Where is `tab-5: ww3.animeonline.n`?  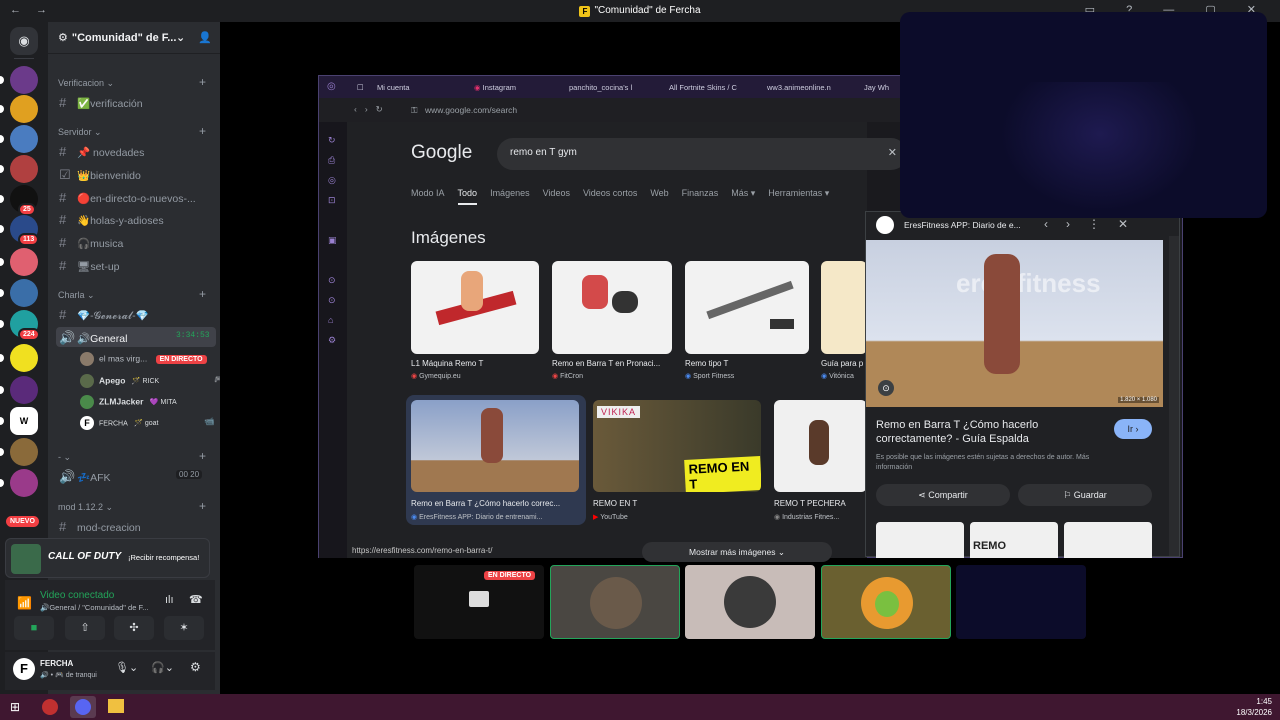
tab-5: ww3.animeonline.n is located at coordinates (799, 87).